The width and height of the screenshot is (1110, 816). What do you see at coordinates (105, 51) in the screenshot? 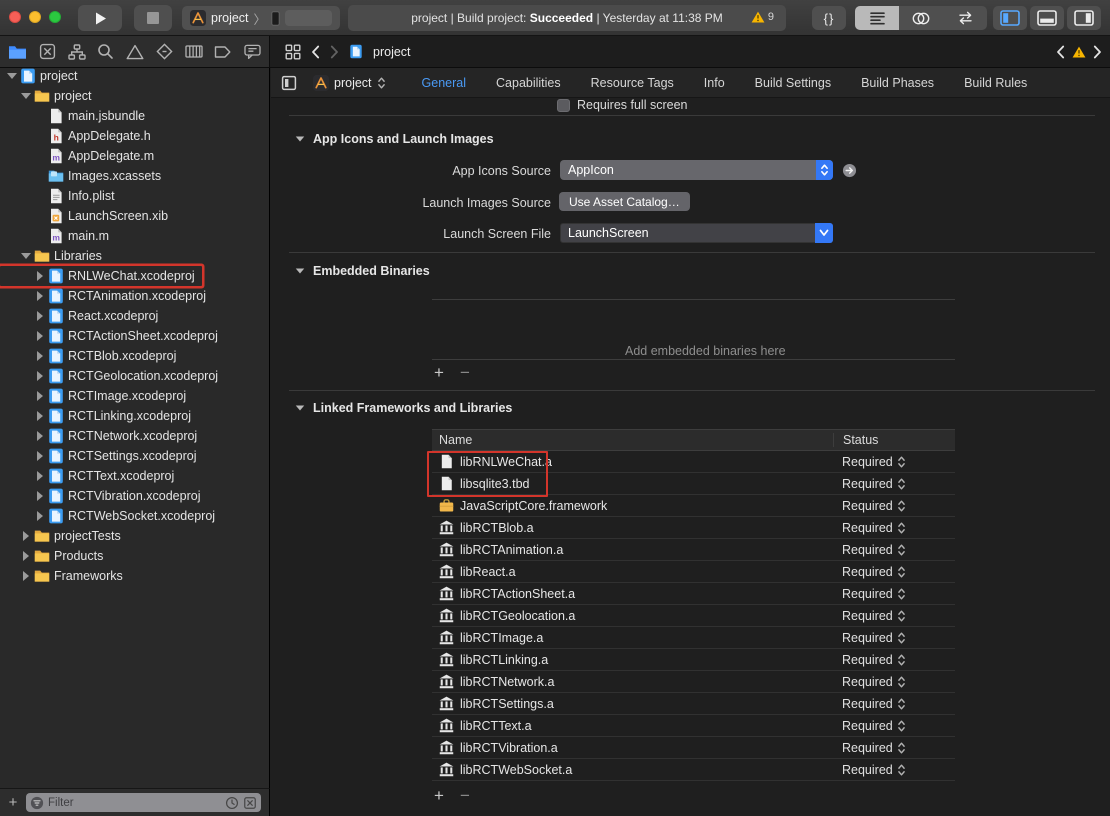
I see `find-navigator-icon` at bounding box center [105, 51].